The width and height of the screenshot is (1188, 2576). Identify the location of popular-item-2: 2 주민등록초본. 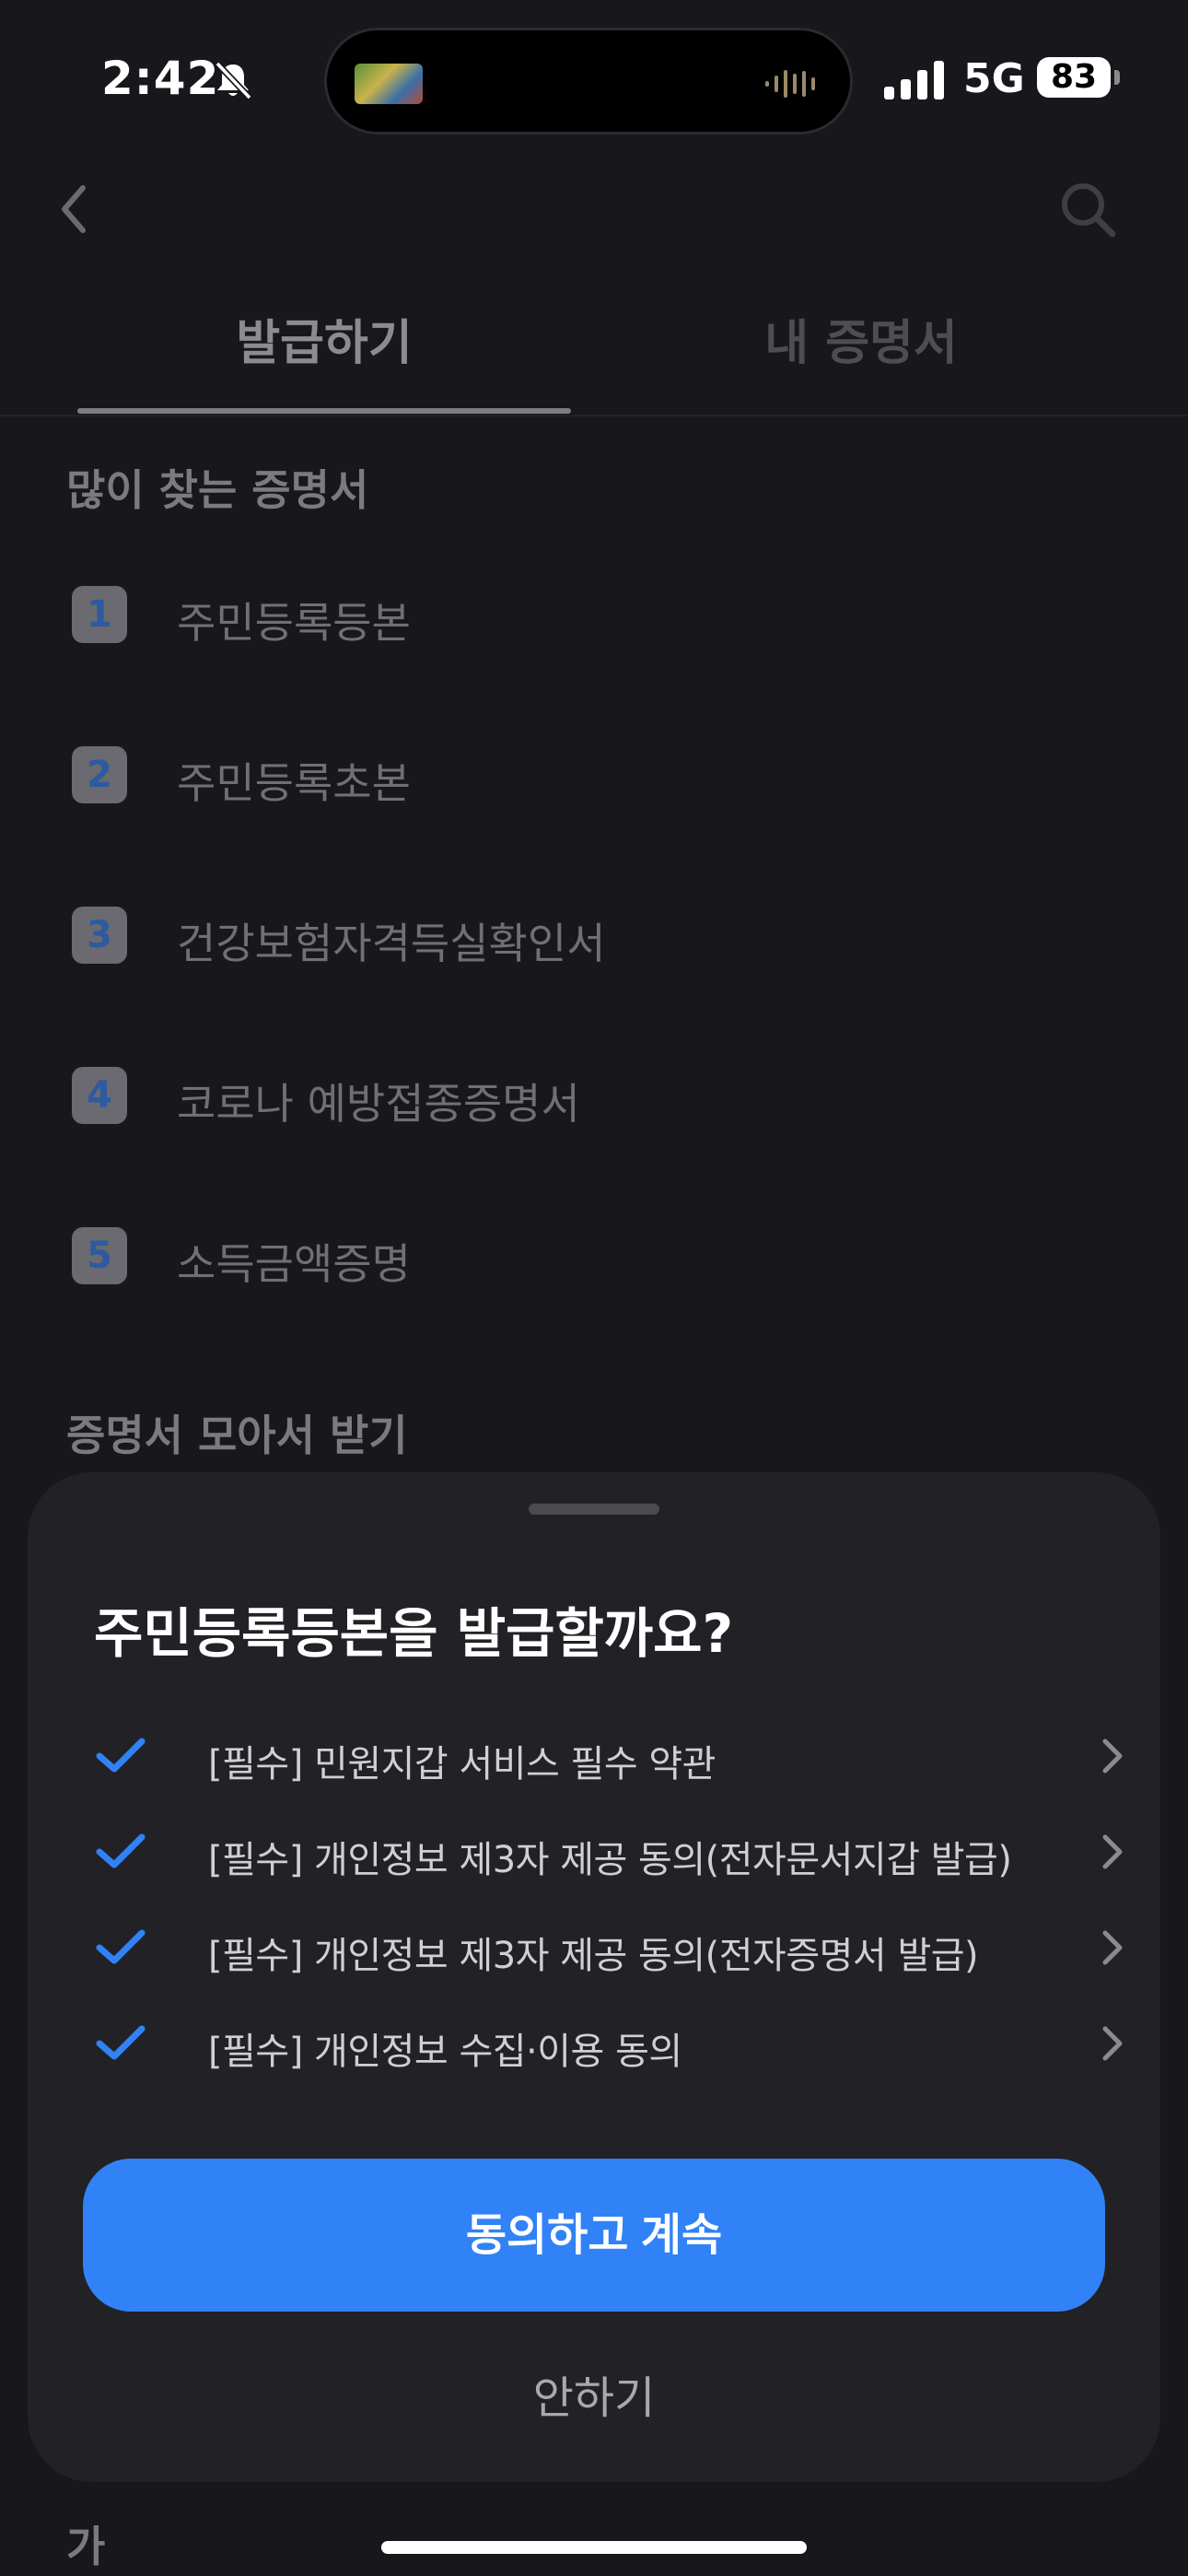
(578, 777).